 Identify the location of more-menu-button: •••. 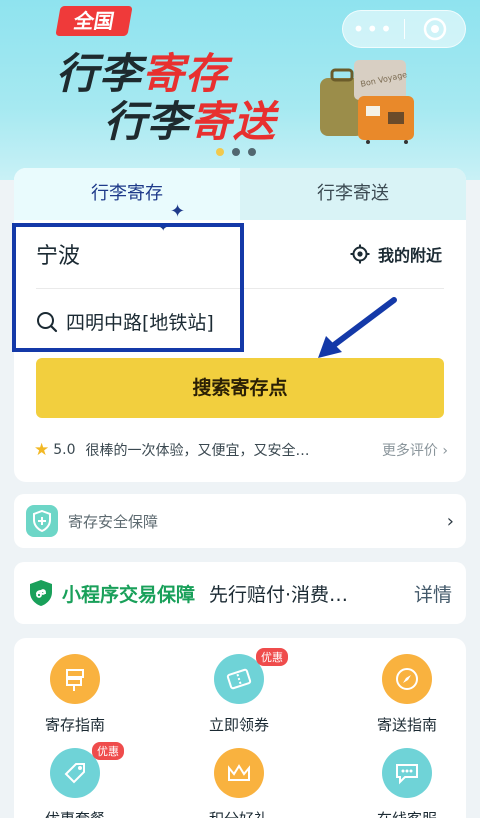
(373, 29).